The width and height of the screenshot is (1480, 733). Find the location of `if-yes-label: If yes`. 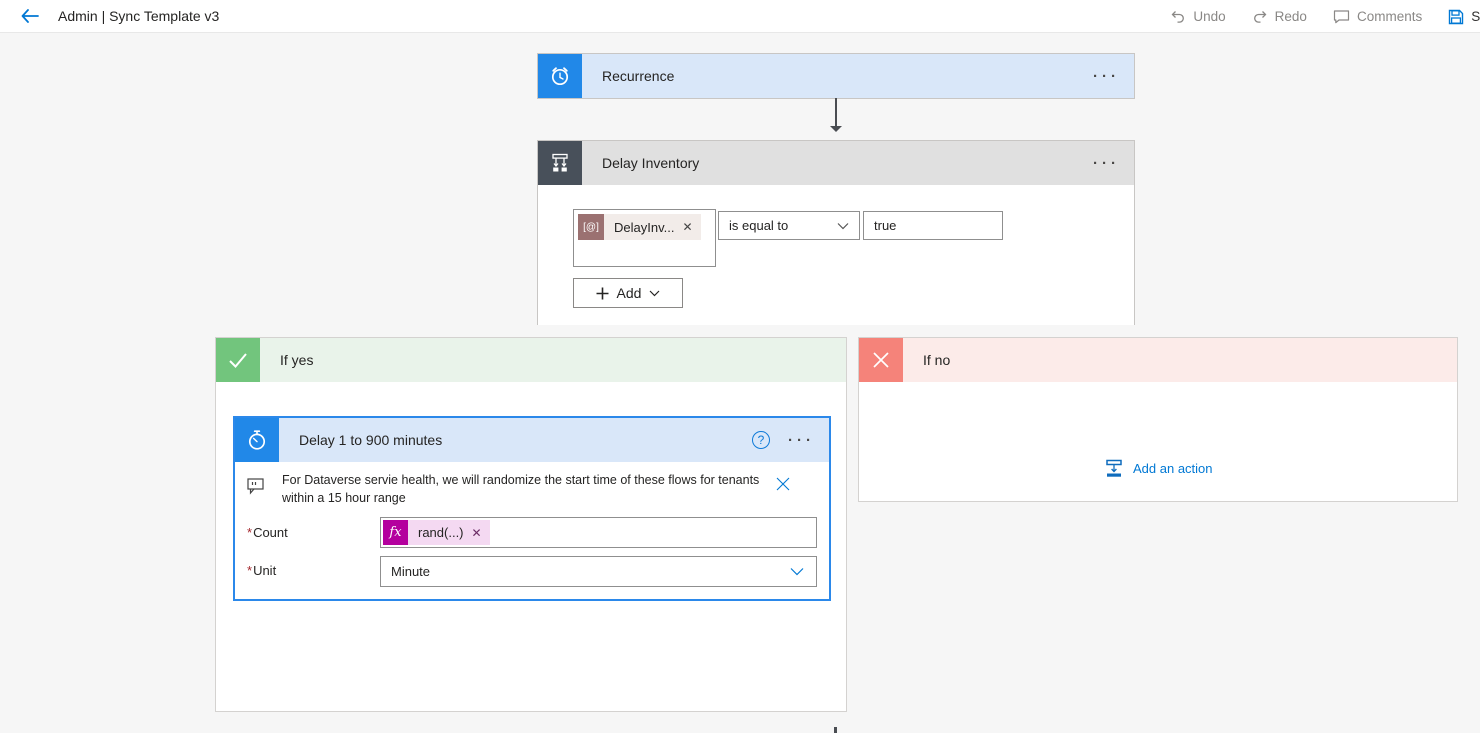

if-yes-label: If yes is located at coordinates (297, 360).